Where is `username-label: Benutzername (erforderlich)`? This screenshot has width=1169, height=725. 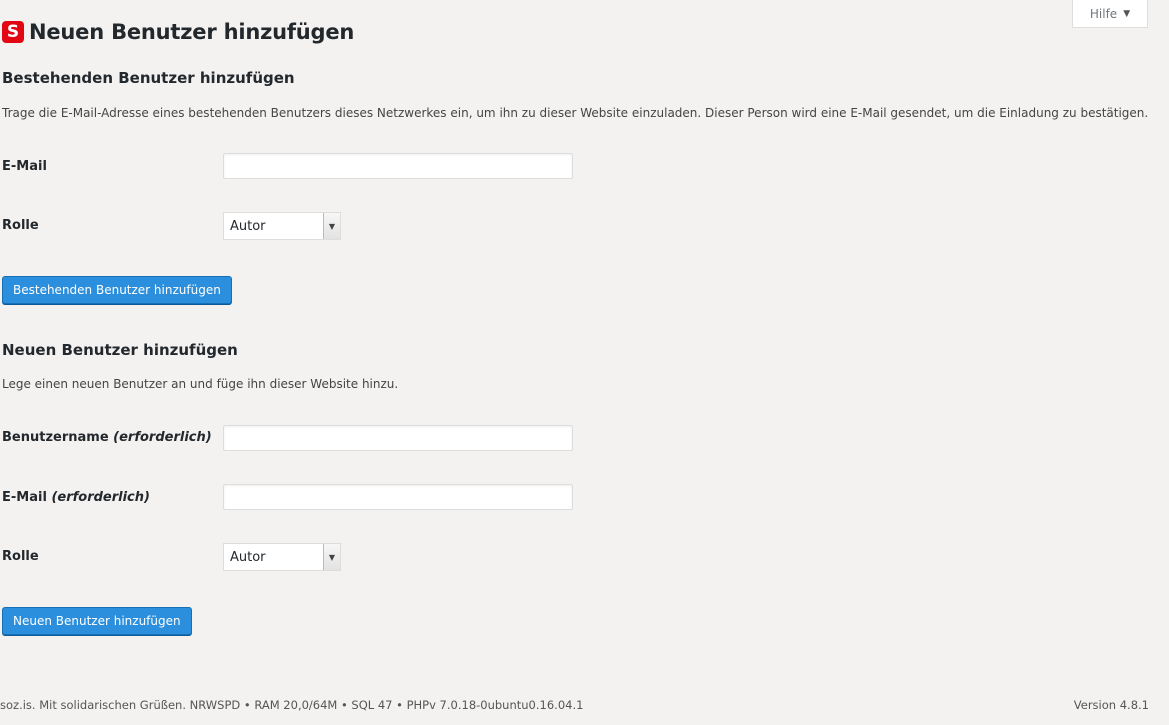 username-label: Benutzername (erforderlich) is located at coordinates (107, 437).